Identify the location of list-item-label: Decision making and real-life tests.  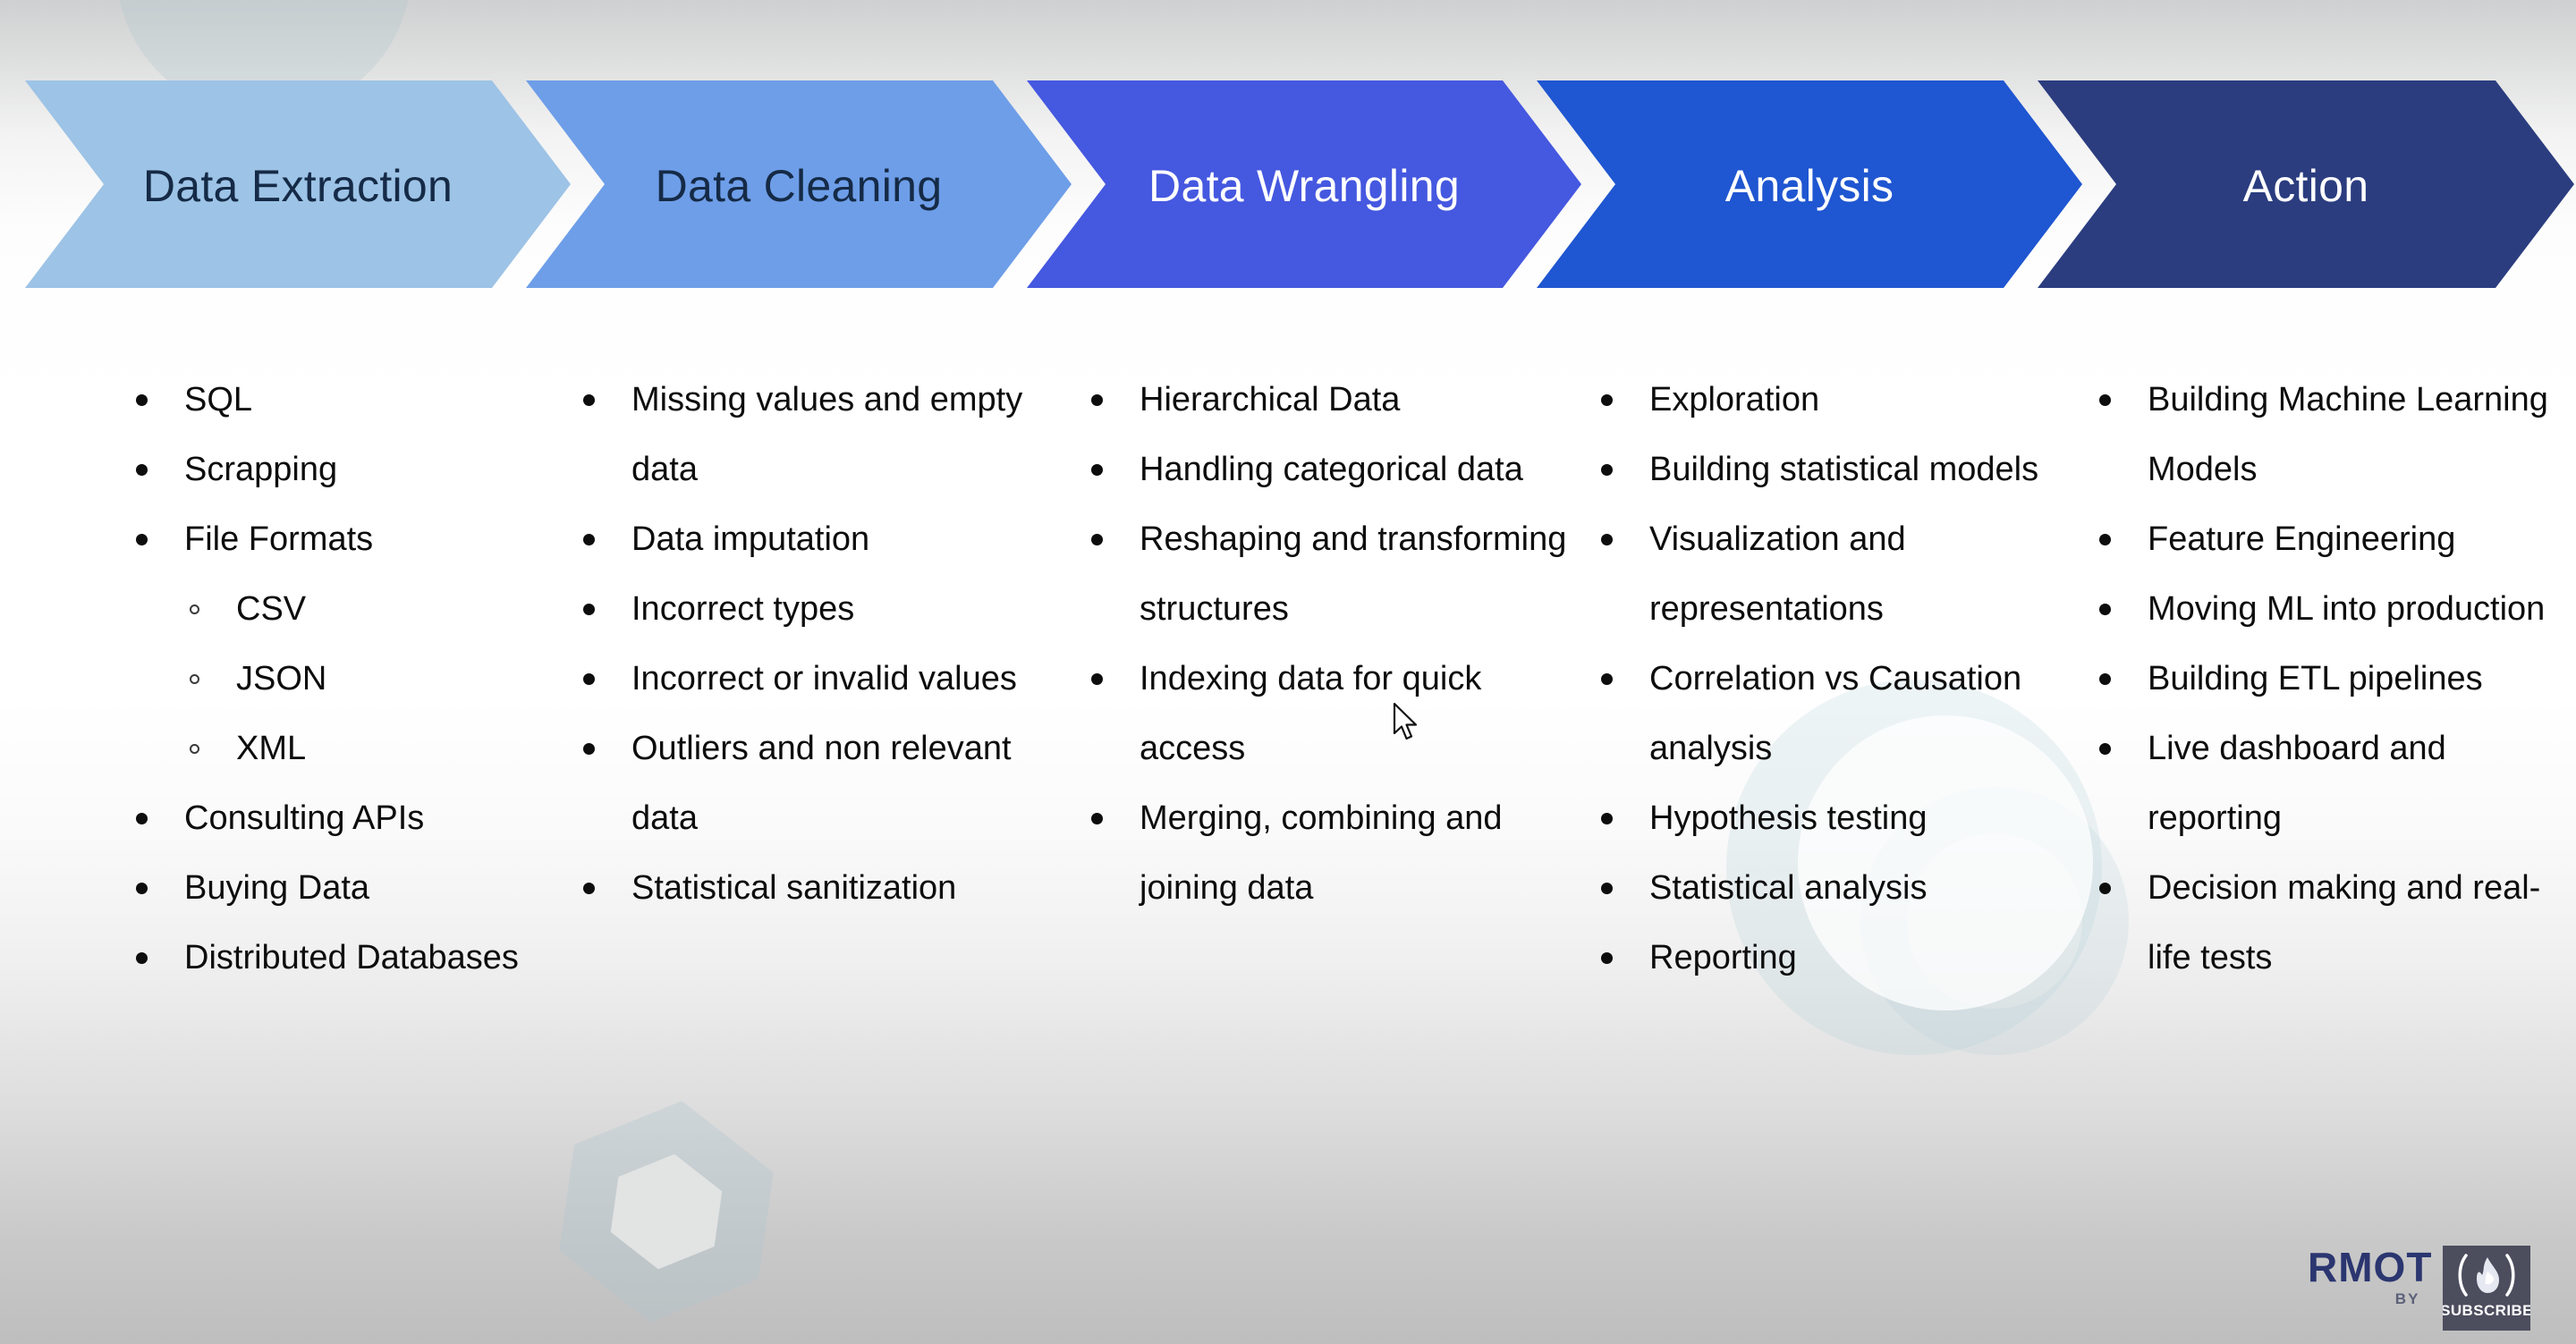
(2344, 922).